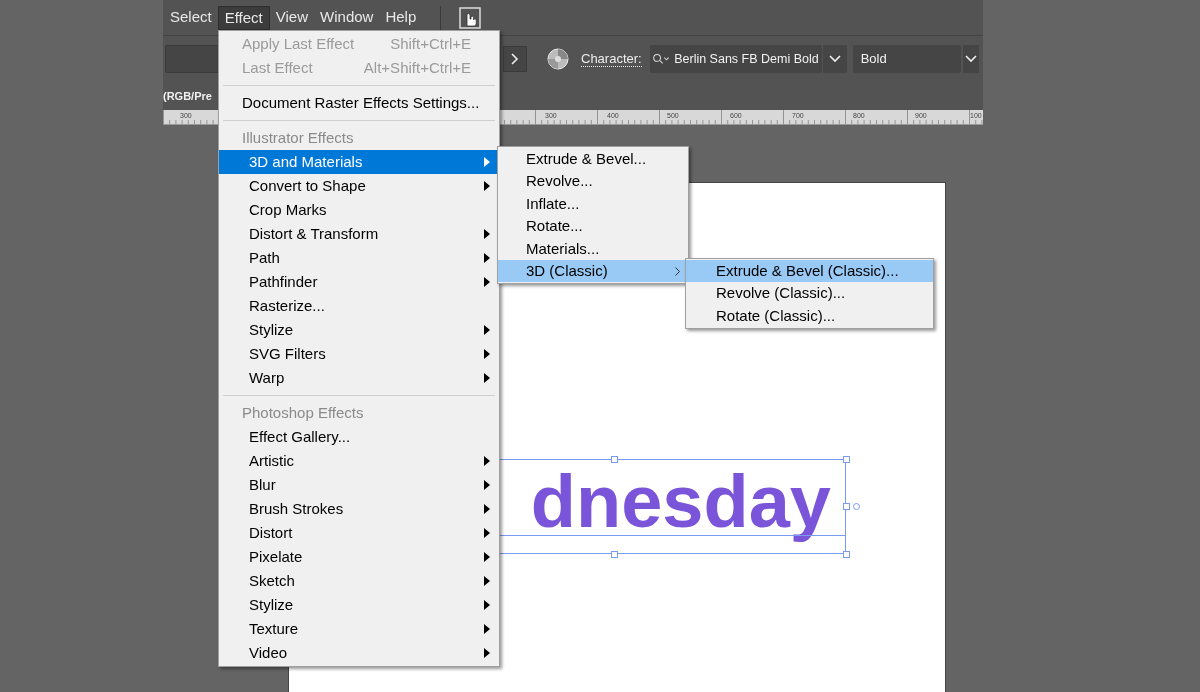 The image size is (1200, 692). I want to click on menu-section-header: Photoshop Effects, so click(303, 412).